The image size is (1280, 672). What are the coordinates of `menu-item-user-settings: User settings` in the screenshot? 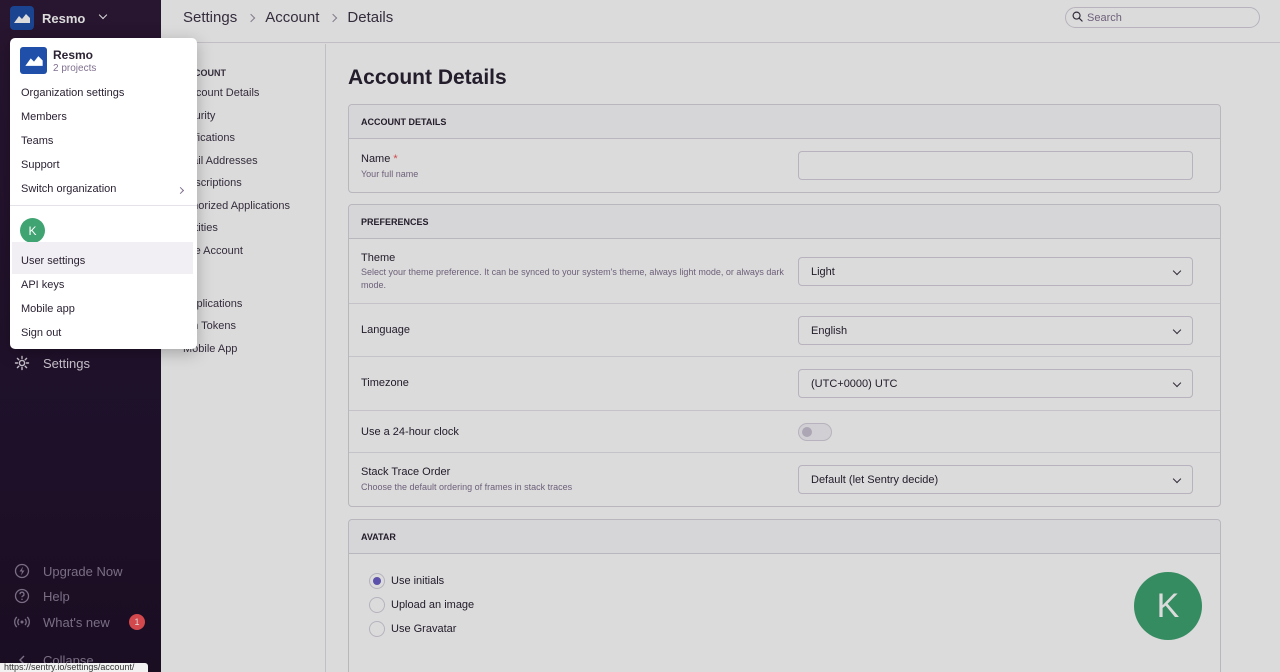 It's located at (53, 261).